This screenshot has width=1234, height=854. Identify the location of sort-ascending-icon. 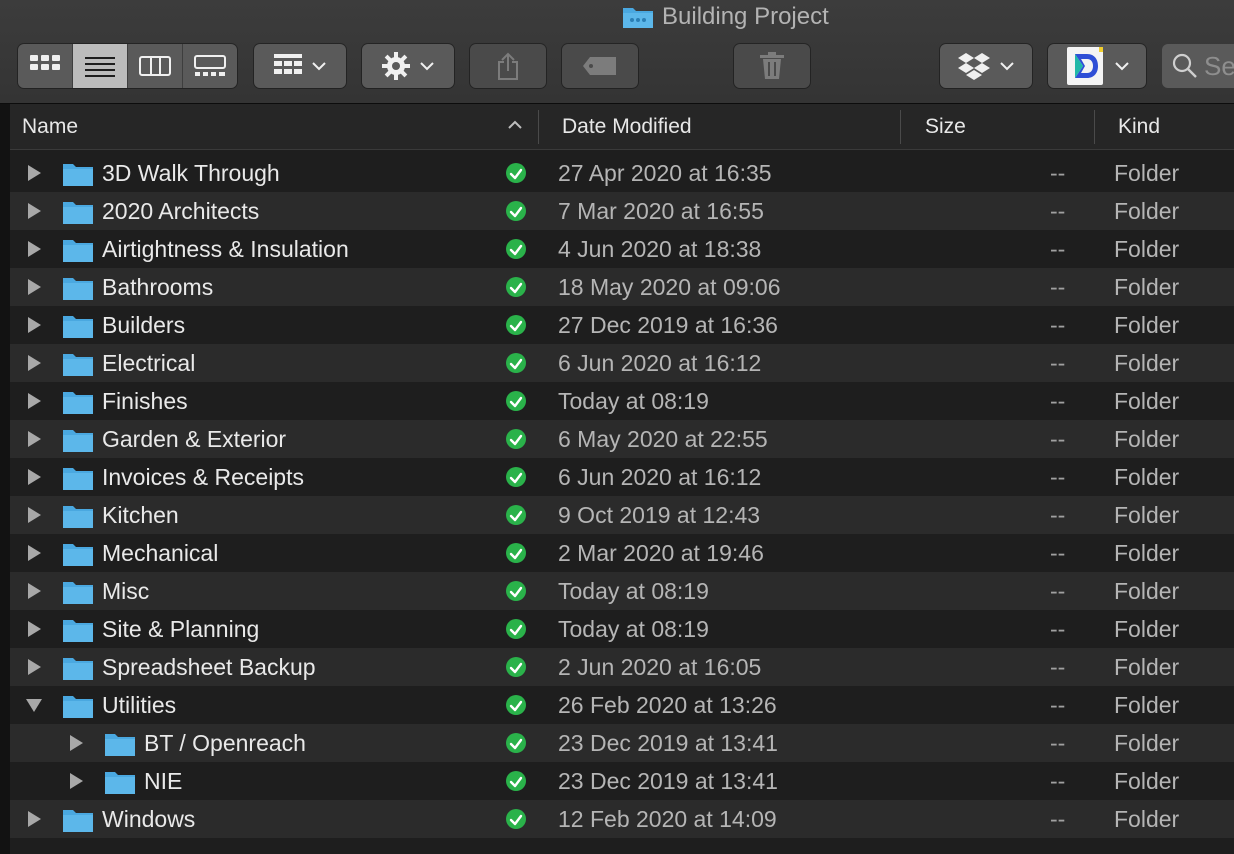
(515, 125).